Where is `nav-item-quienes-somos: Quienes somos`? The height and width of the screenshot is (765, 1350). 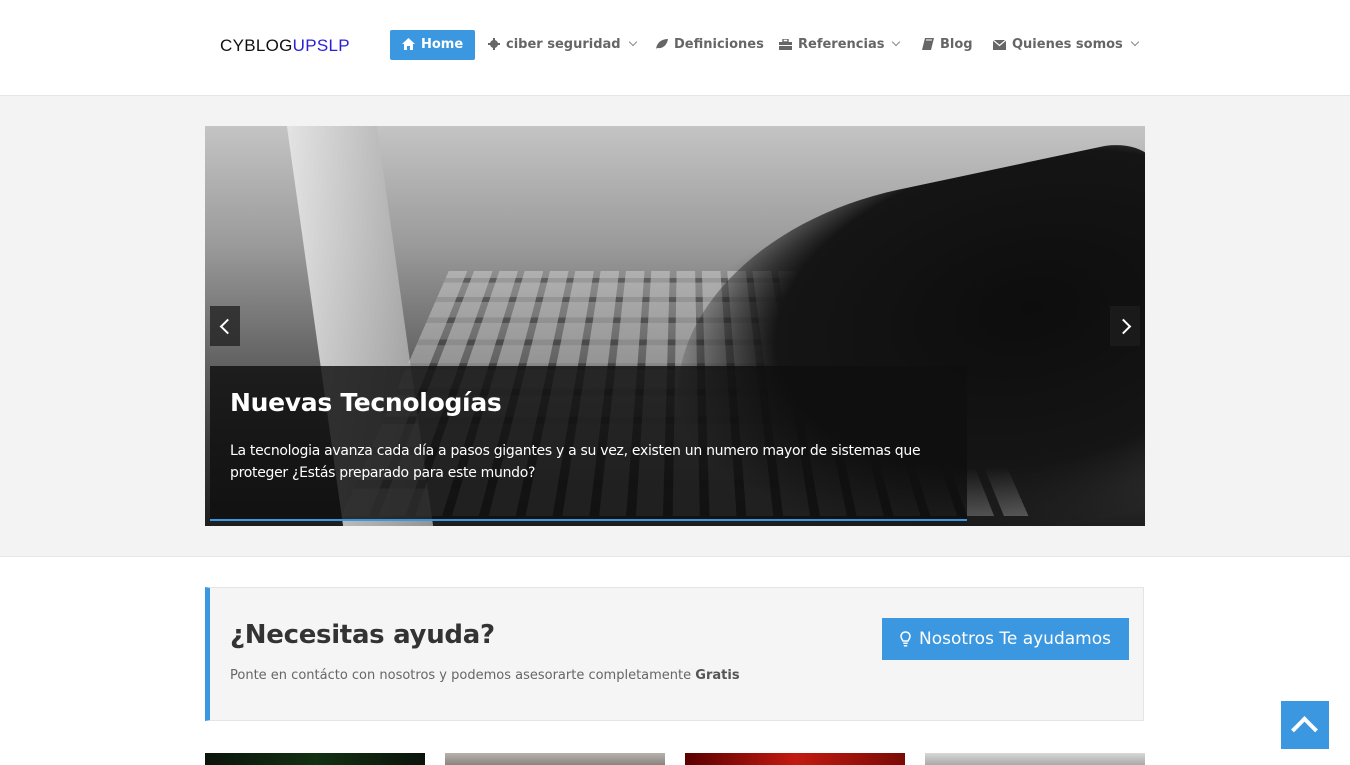 nav-item-quienes-somos: Quienes somos is located at coordinates (1066, 45).